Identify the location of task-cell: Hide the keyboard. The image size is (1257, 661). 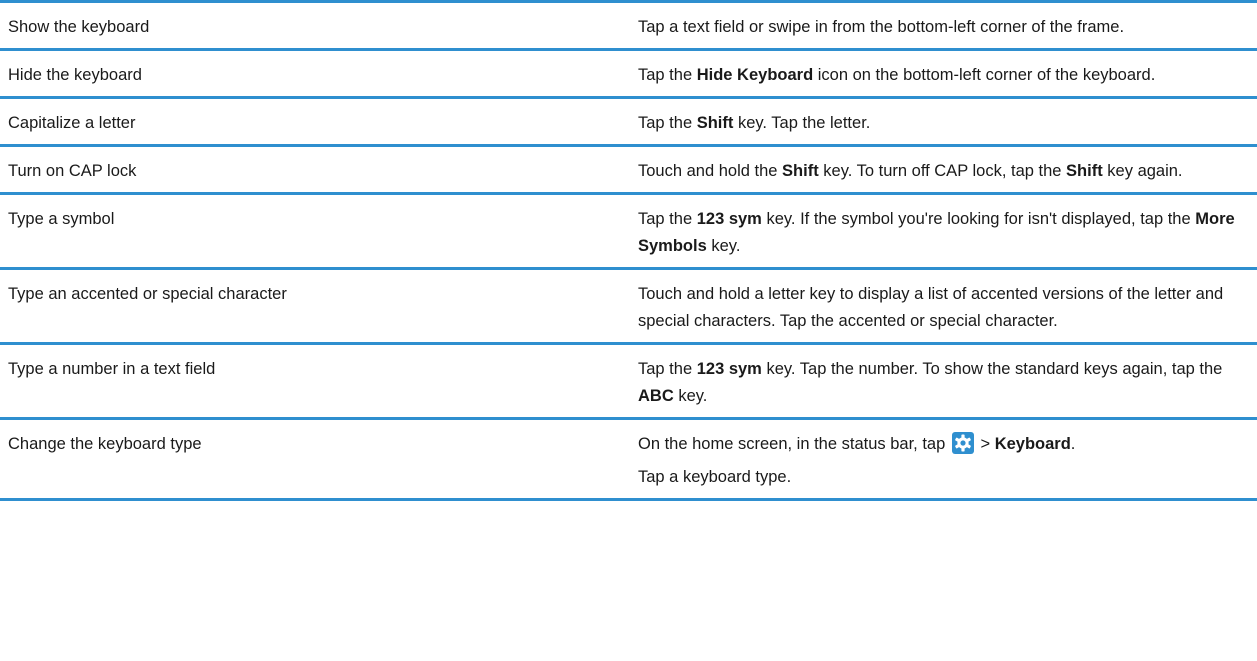
(312, 73).